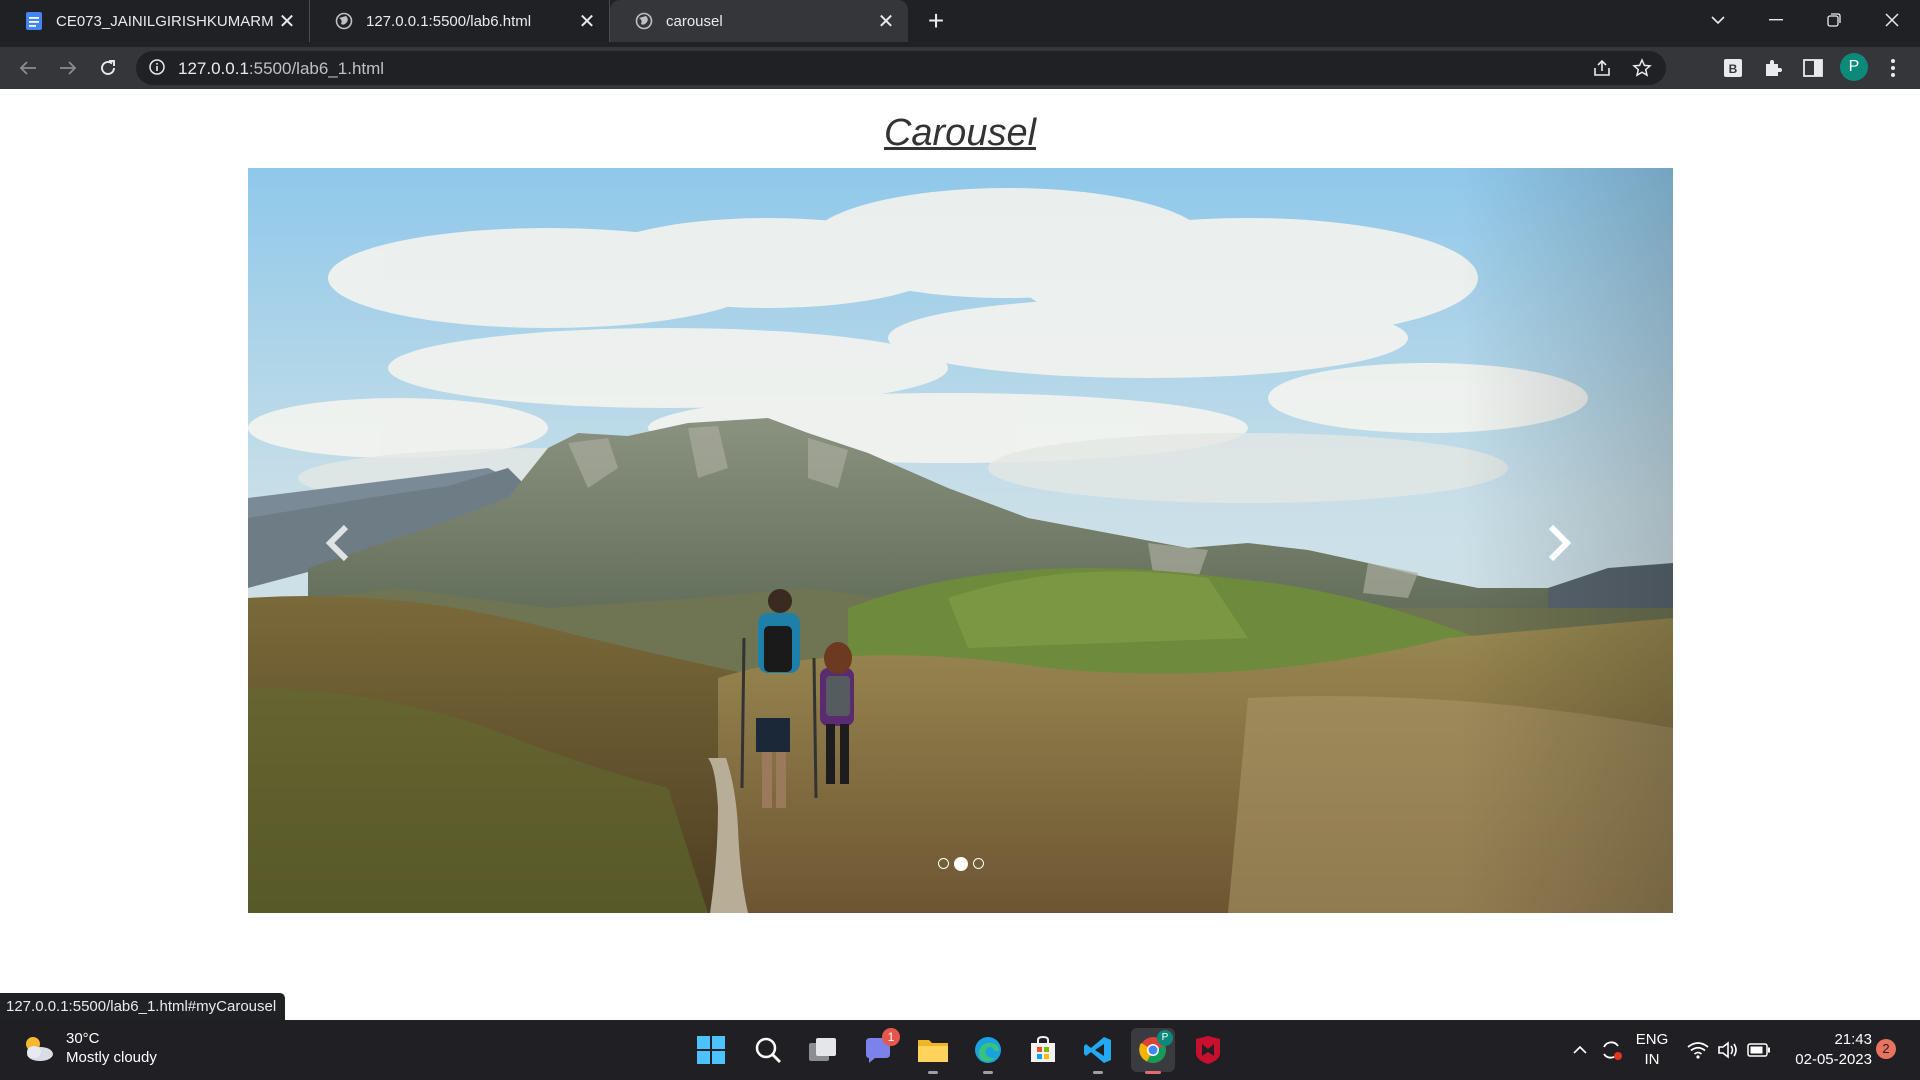  I want to click on tab-title: CE073_JAINILGIRISHKUMARMODI, so click(164, 21).